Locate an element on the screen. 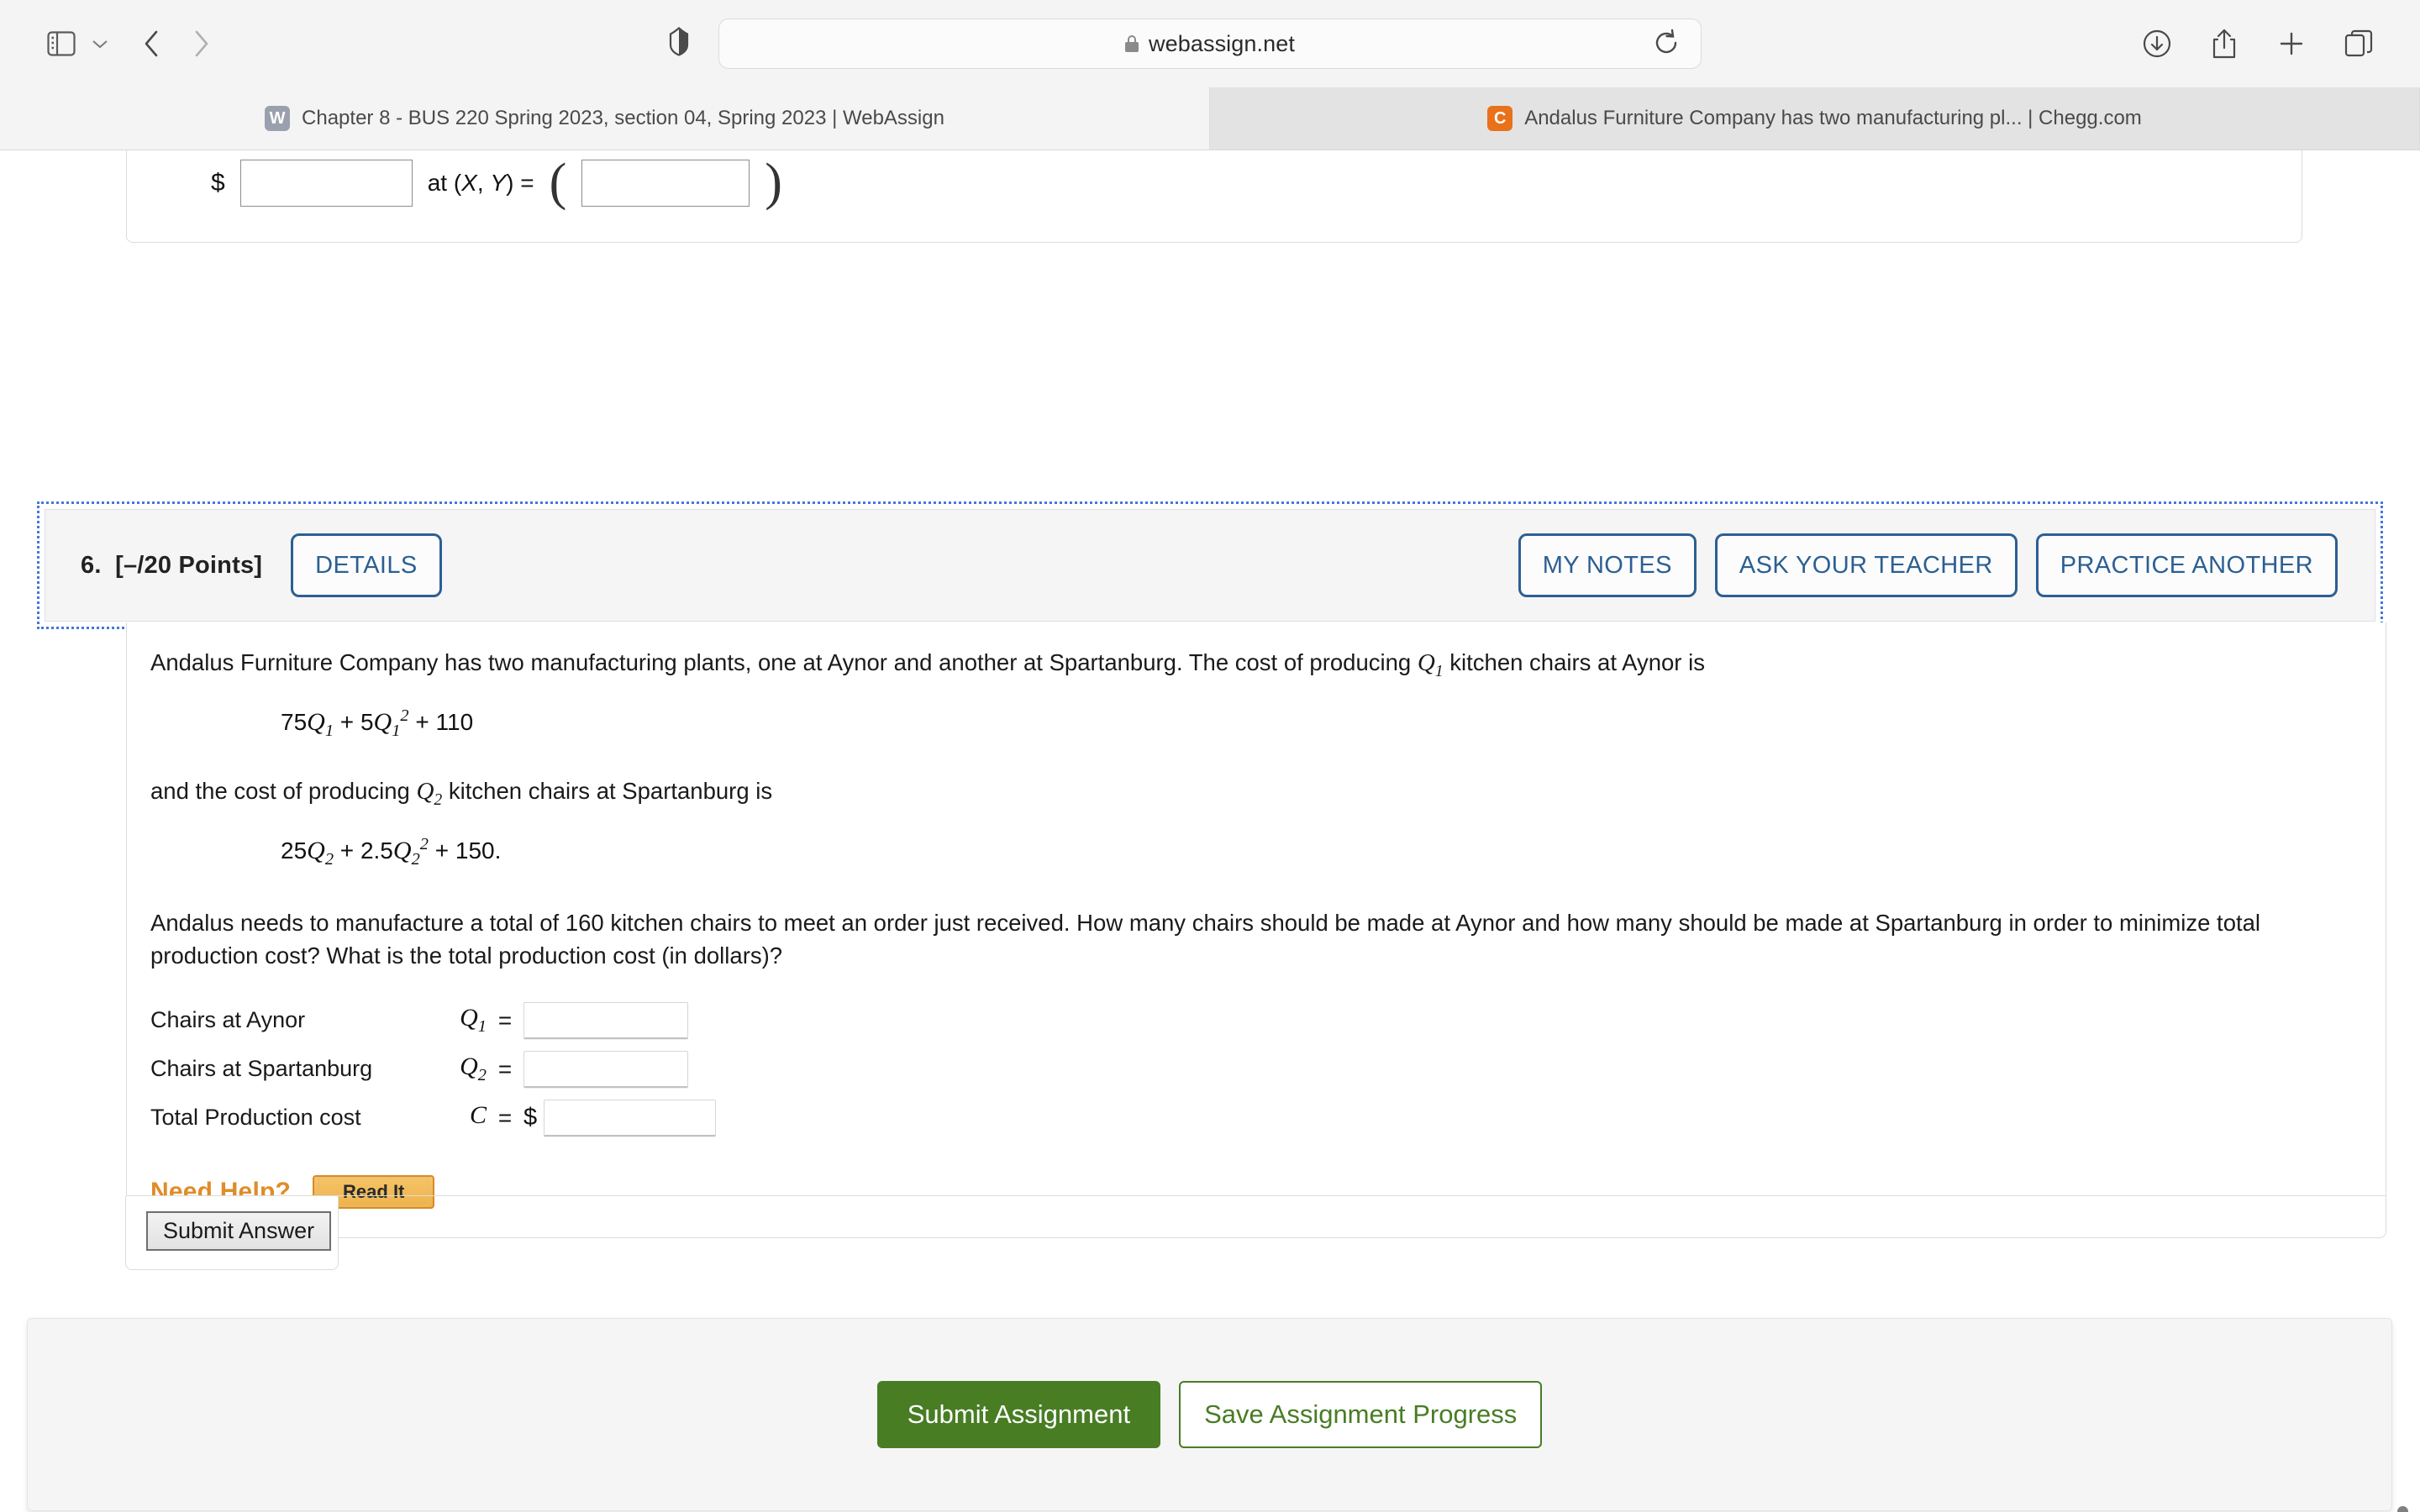 The width and height of the screenshot is (2420, 1512). answer-label-aynor: Chairs at Aynor is located at coordinates (228, 1020).